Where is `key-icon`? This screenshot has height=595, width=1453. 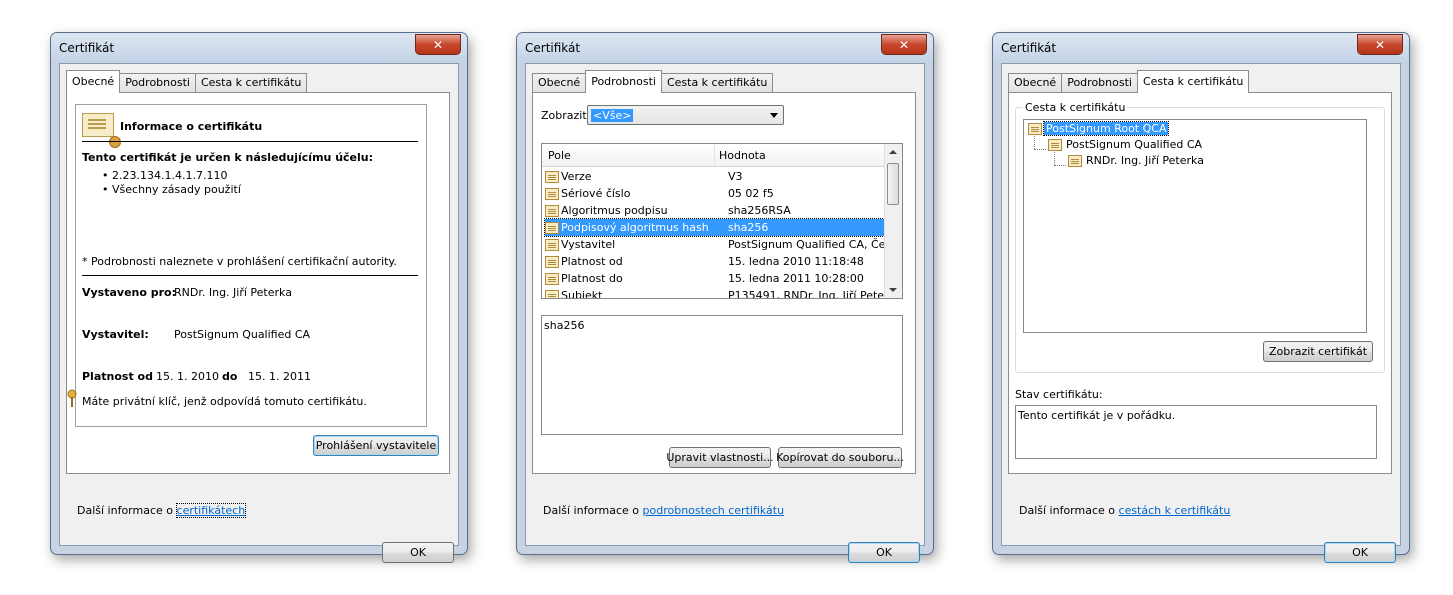 key-icon is located at coordinates (72, 398).